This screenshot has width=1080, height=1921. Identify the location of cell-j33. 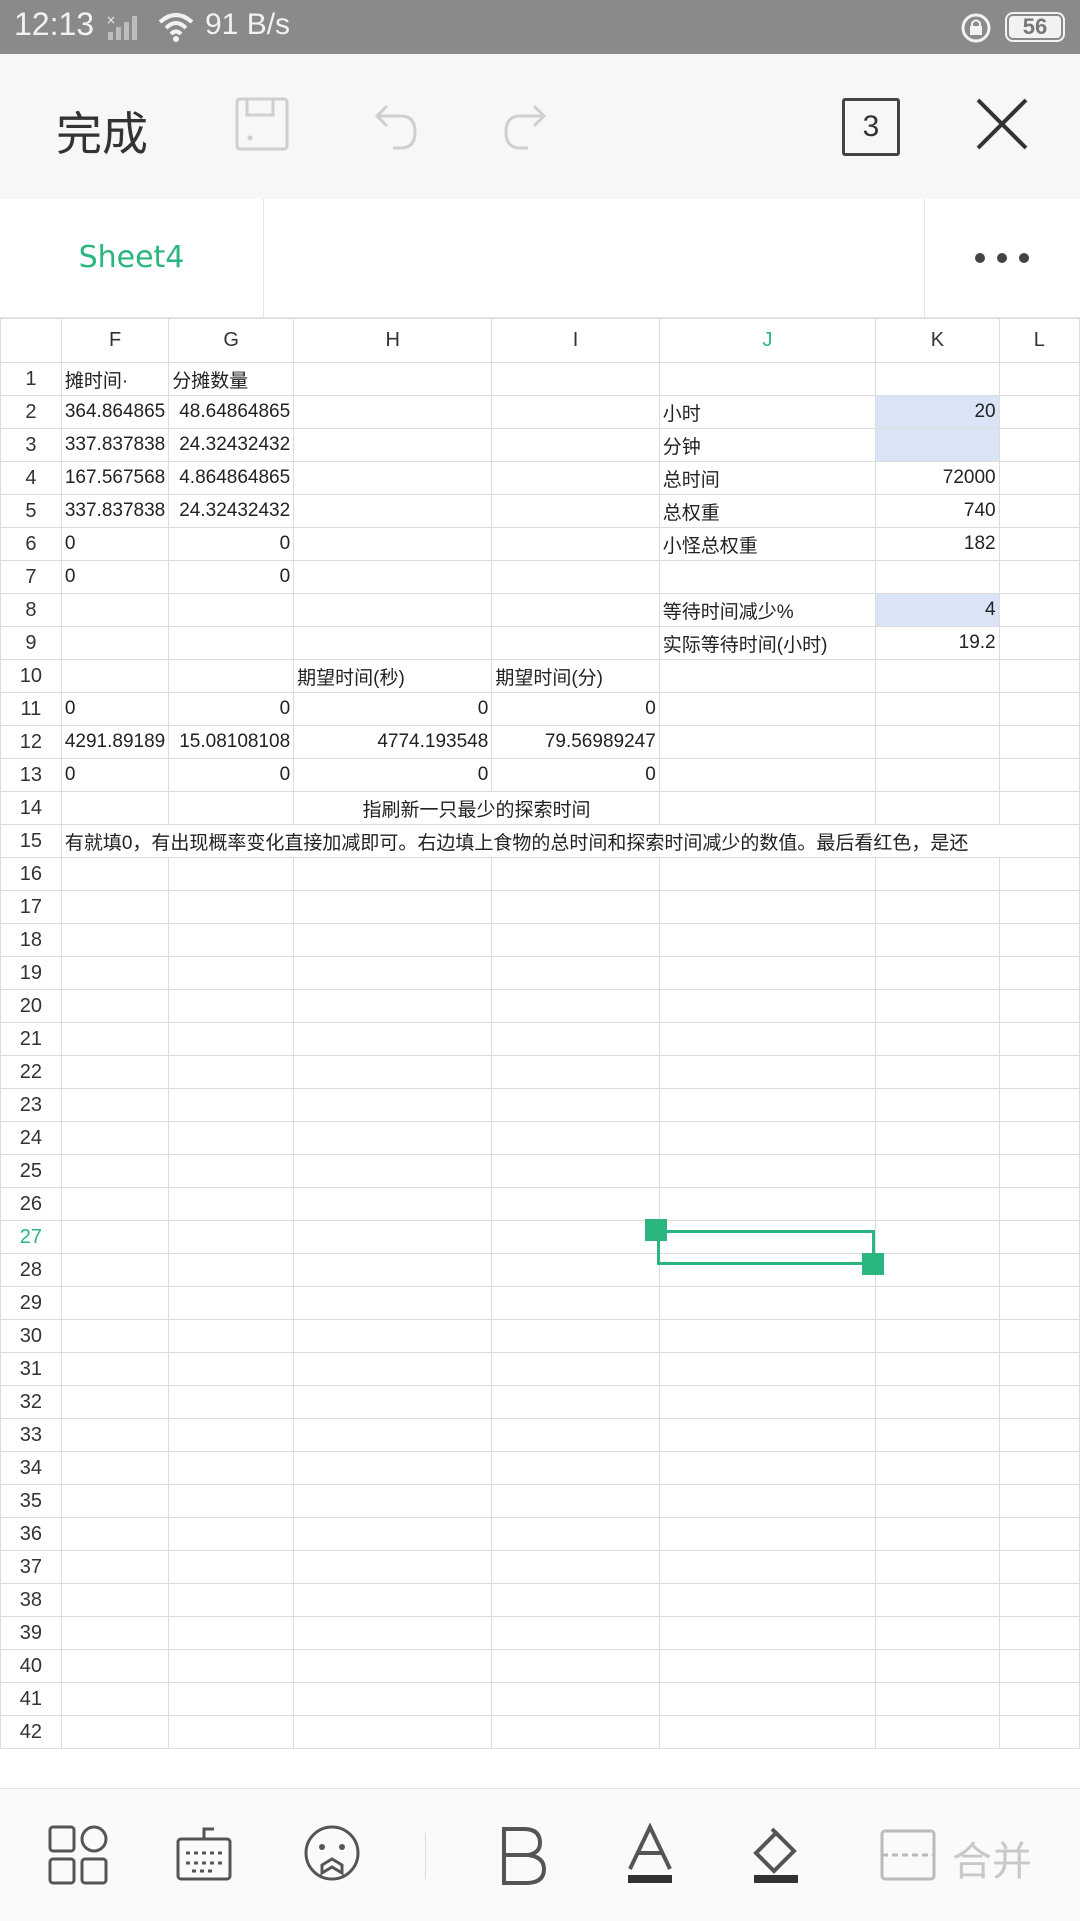
(767, 1435).